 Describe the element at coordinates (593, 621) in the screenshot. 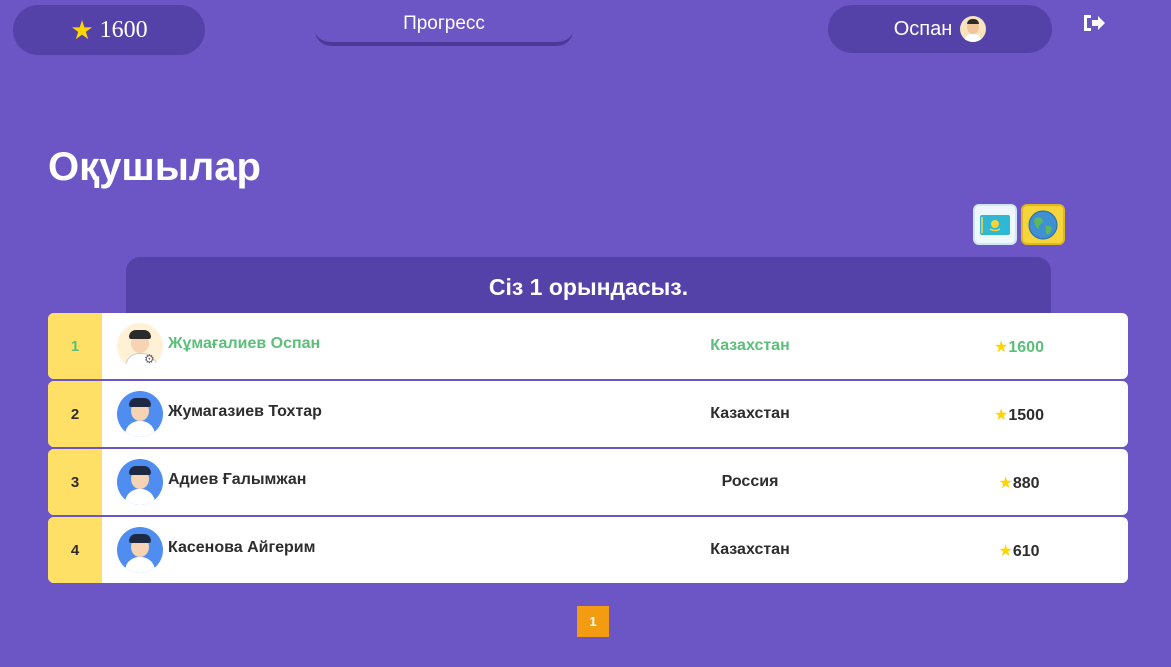

I see `pagination-page-button: 1` at that location.